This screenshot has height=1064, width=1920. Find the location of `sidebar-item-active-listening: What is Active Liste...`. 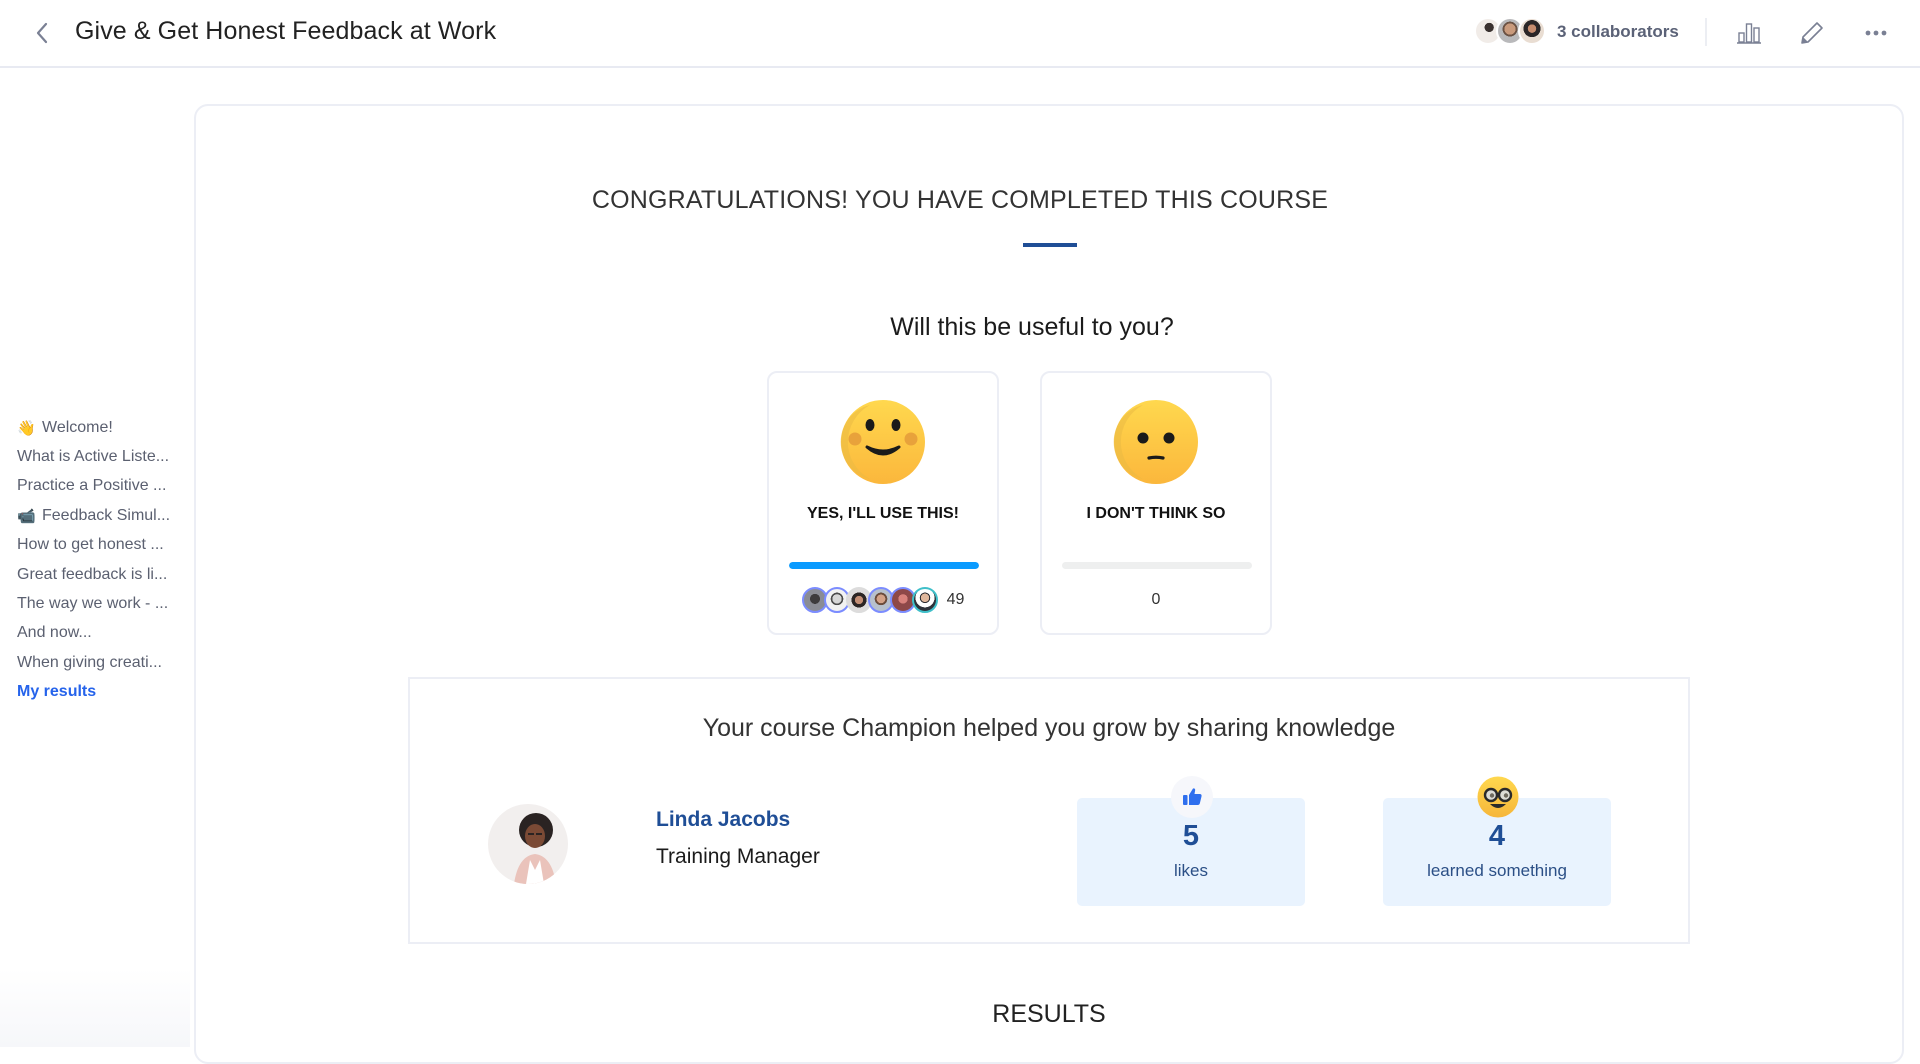

sidebar-item-active-listening: What is Active Liste... is located at coordinates (102, 456).